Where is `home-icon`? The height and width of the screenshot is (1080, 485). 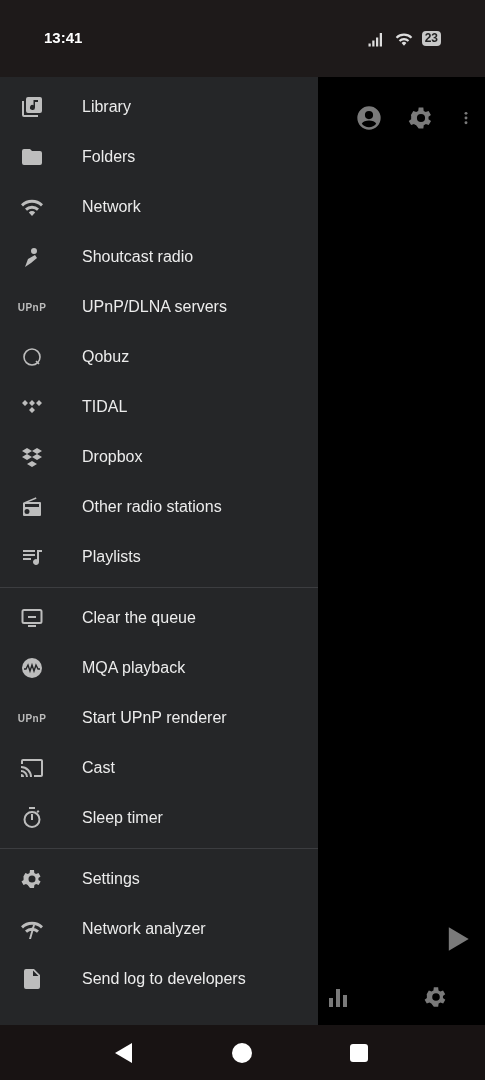 home-icon is located at coordinates (242, 1052).